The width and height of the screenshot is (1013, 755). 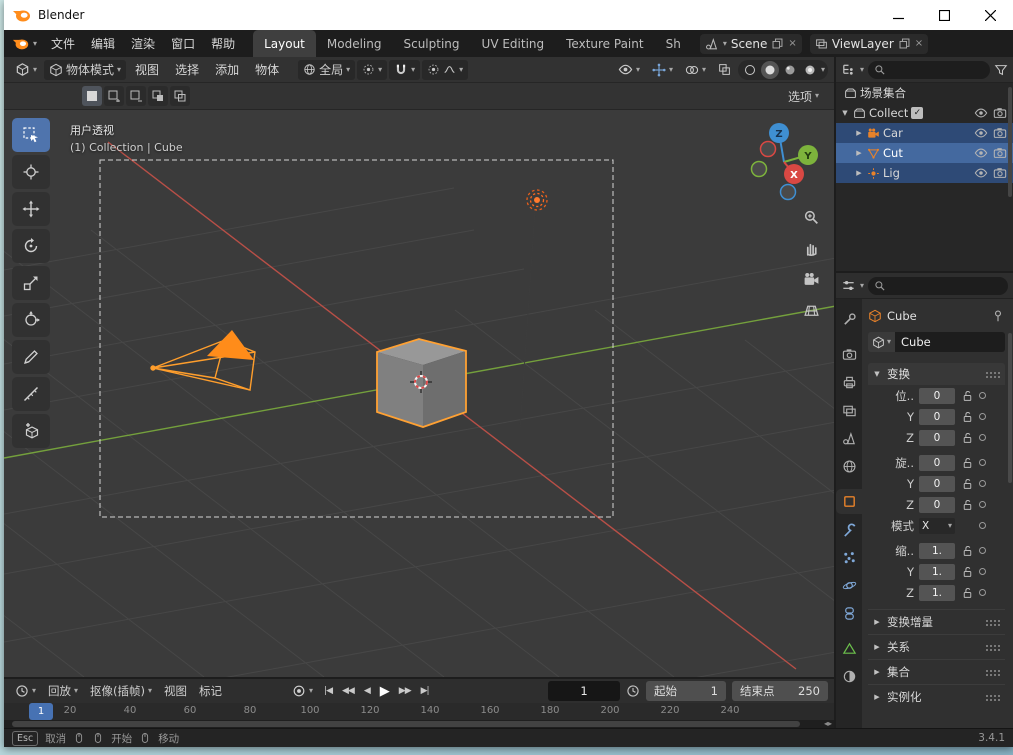 What do you see at coordinates (849, 319) in the screenshot?
I see `properties-tab-tool` at bounding box center [849, 319].